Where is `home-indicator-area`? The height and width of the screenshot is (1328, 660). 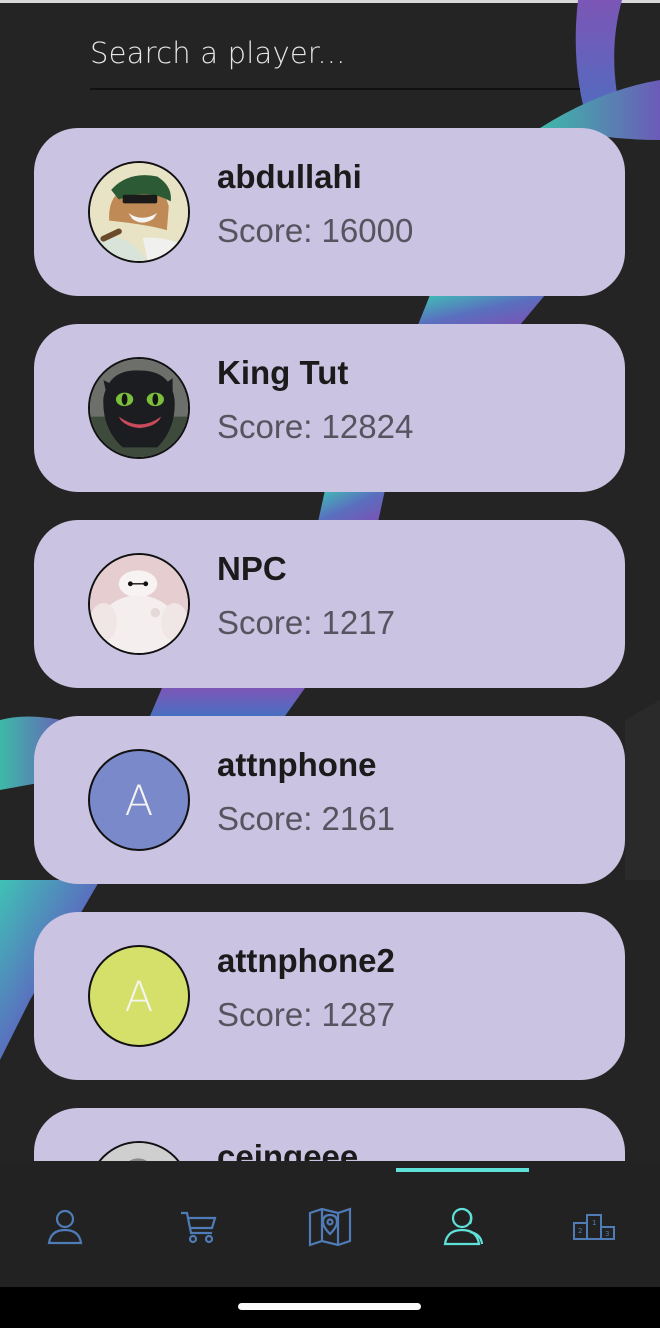 home-indicator-area is located at coordinates (330, 1307).